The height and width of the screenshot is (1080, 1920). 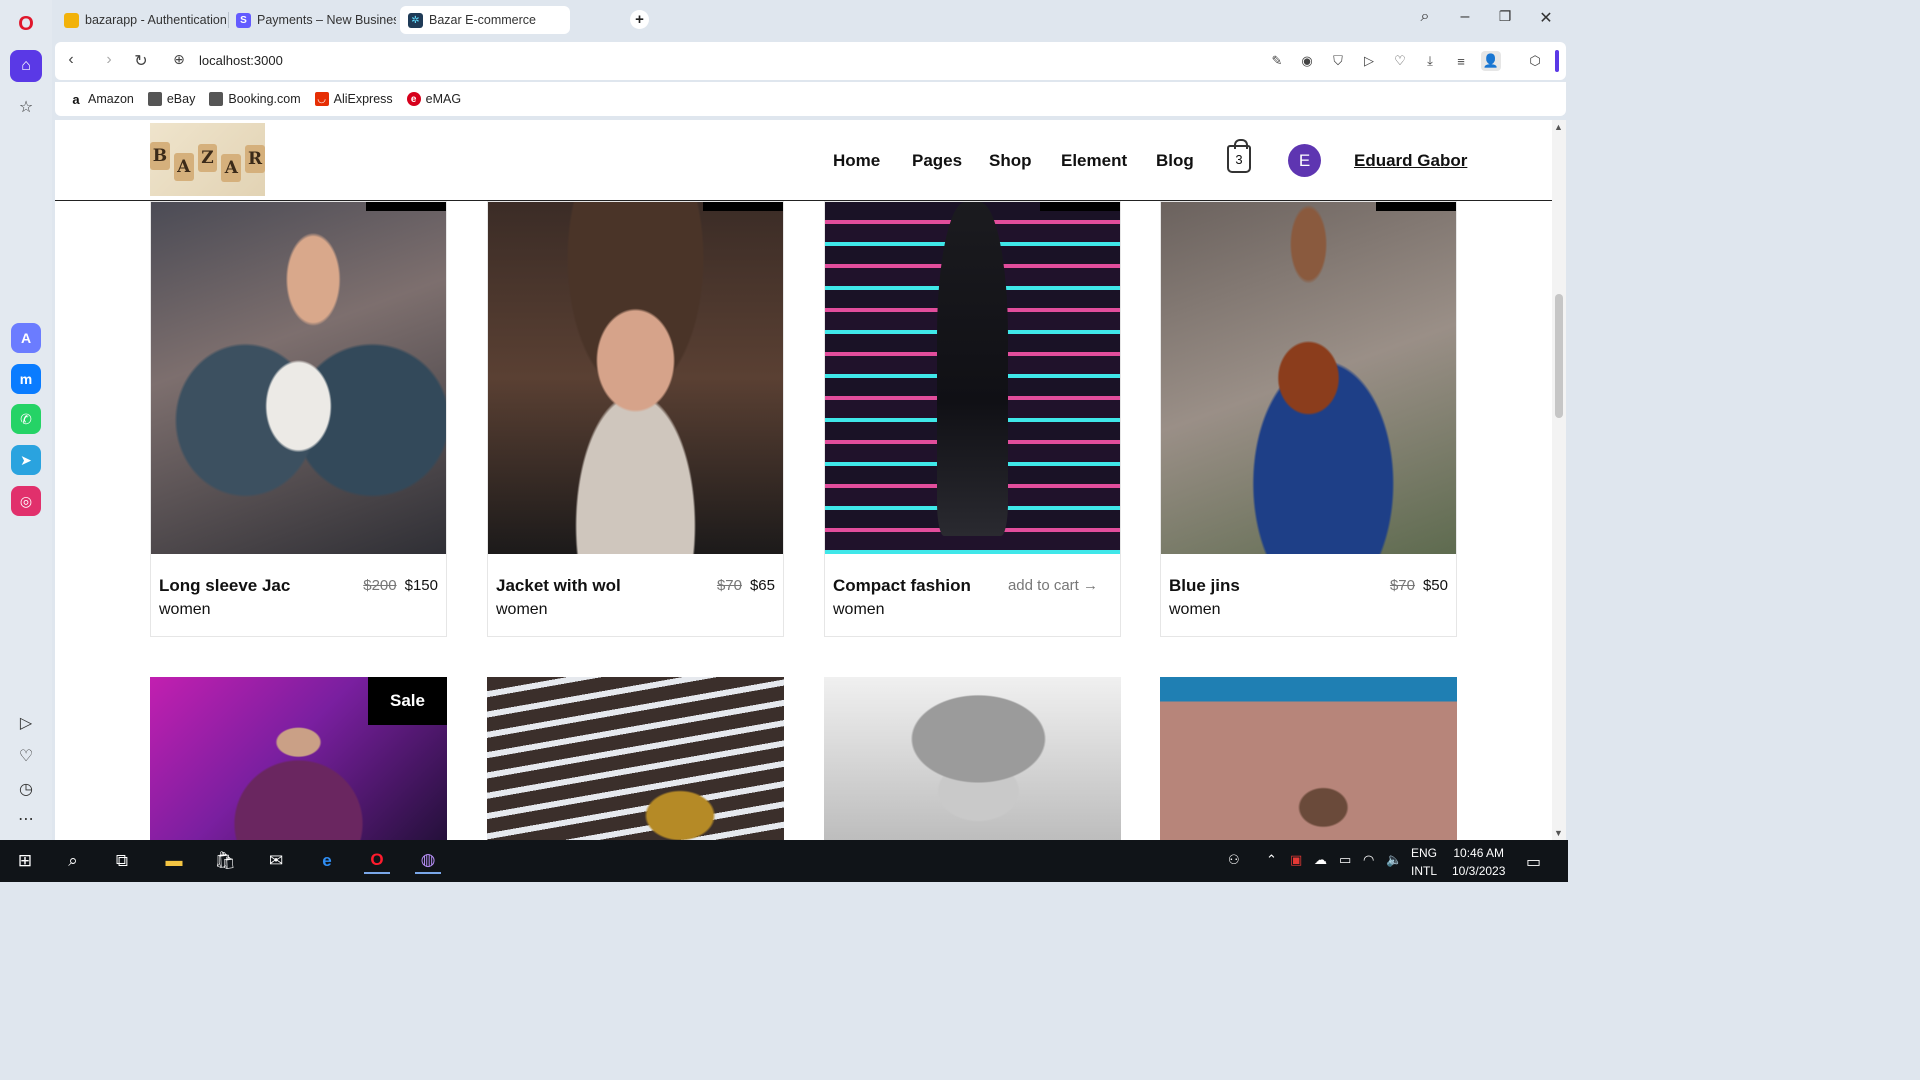 What do you see at coordinates (26, 819) in the screenshot?
I see `more-icon: ⋯` at bounding box center [26, 819].